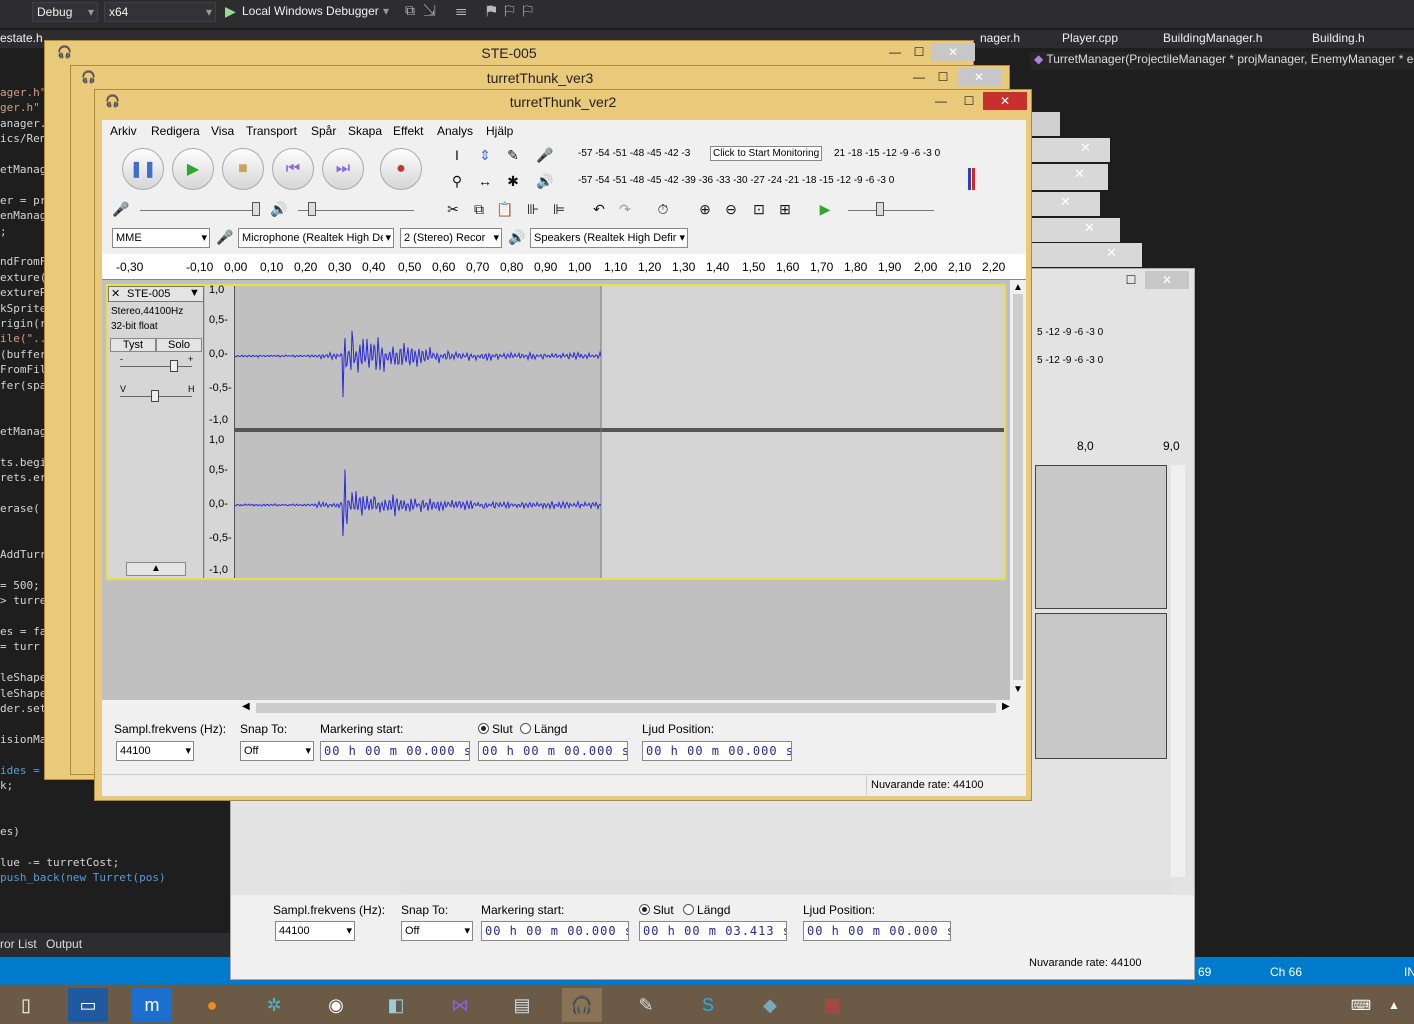 The width and height of the screenshot is (1414, 1024). I want to click on host-select: MME, so click(161, 238).